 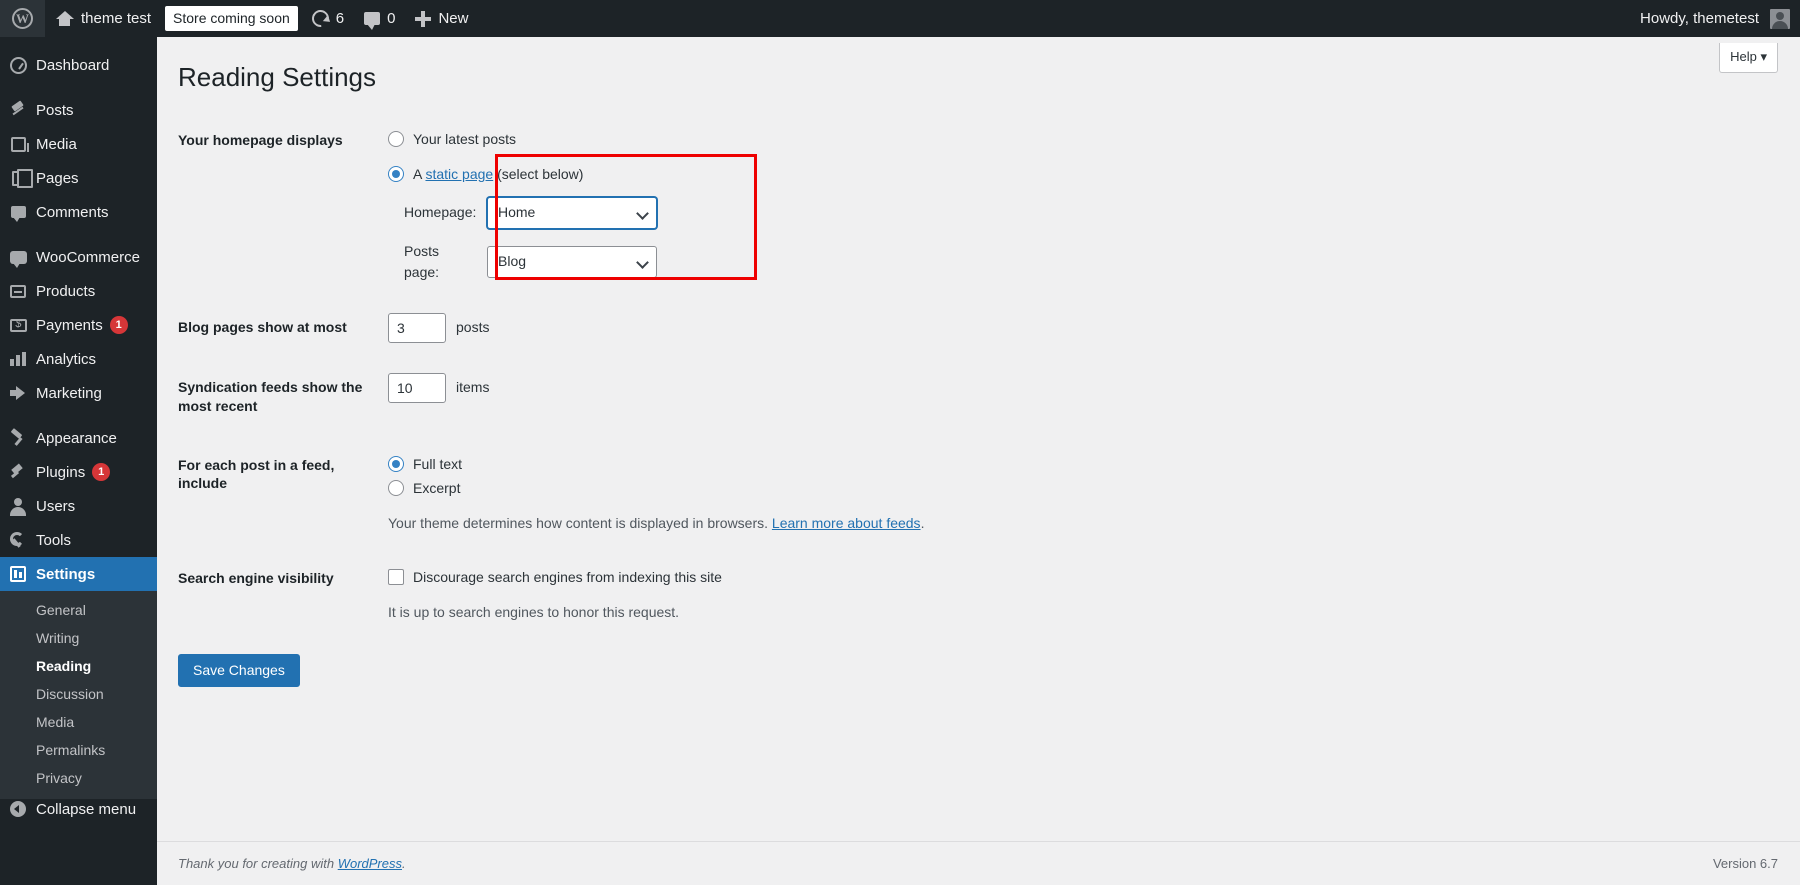 I want to click on comments-button: 0, so click(x=379, y=18).